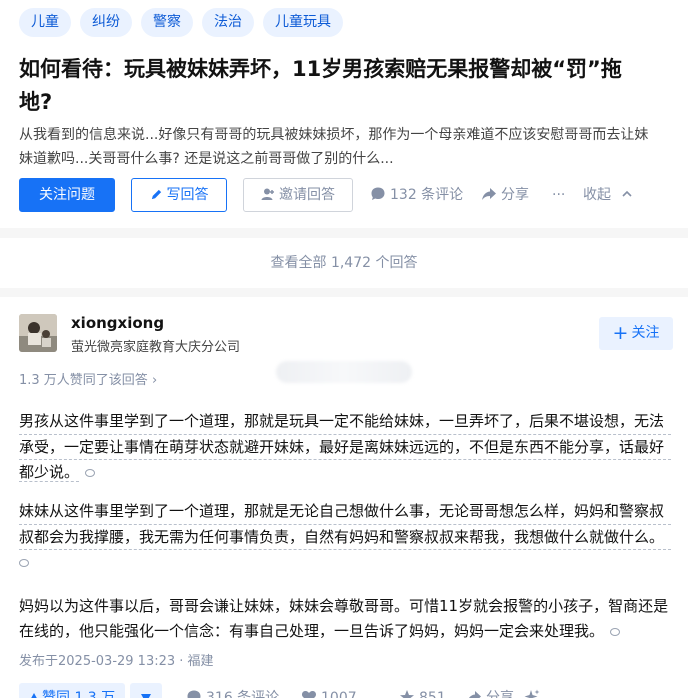 Image resolution: width=688 pixels, height=698 pixels. Describe the element at coordinates (156, 194) in the screenshot. I see `pen-icon` at that location.